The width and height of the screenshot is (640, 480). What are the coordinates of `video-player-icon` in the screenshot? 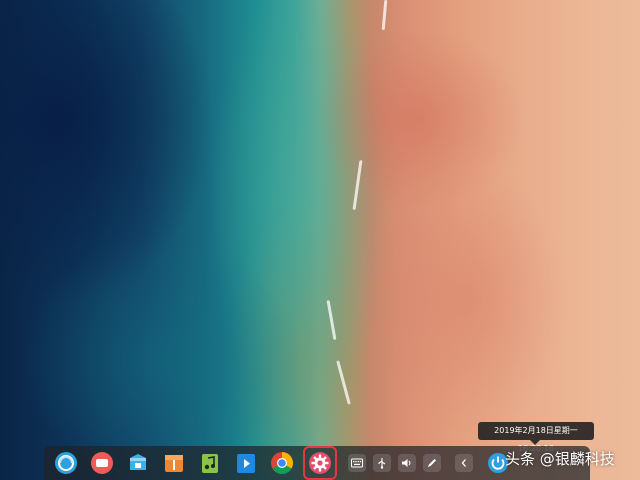 It's located at (246, 463).